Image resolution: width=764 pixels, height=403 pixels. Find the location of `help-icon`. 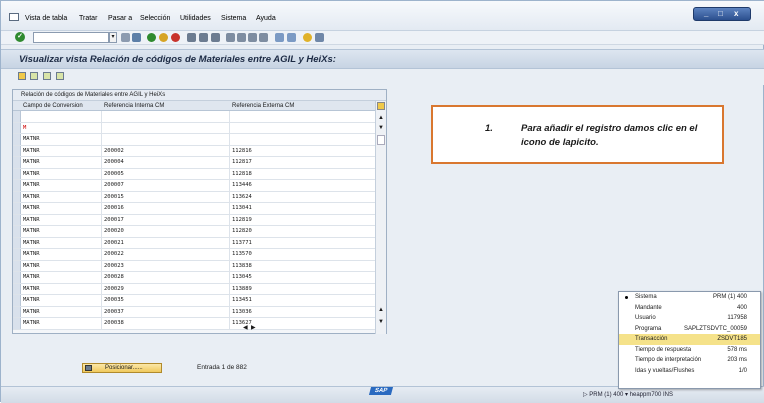

help-icon is located at coordinates (307, 37).